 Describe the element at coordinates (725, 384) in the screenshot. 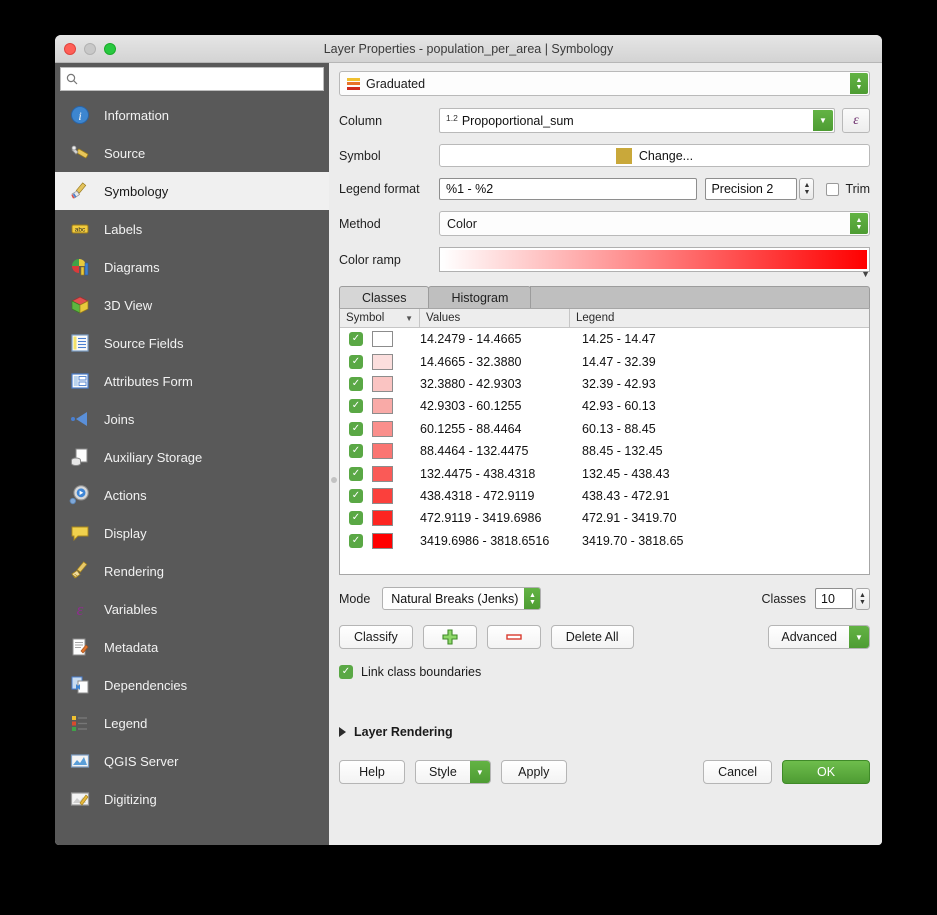

I see `class-legend-cell: 32.39 - 42.93` at that location.